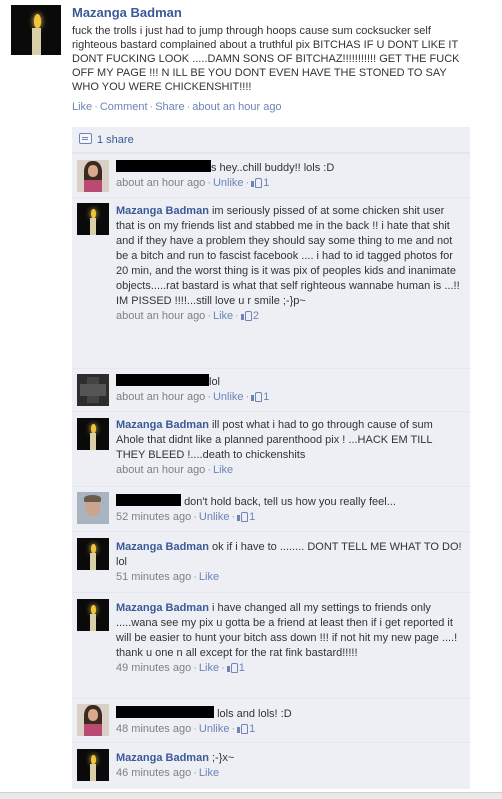 Image resolution: width=502 pixels, height=799 pixels. Describe the element at coordinates (289, 729) in the screenshot. I see `comment-meta: 48 minutes ago · Unlike · 1` at that location.